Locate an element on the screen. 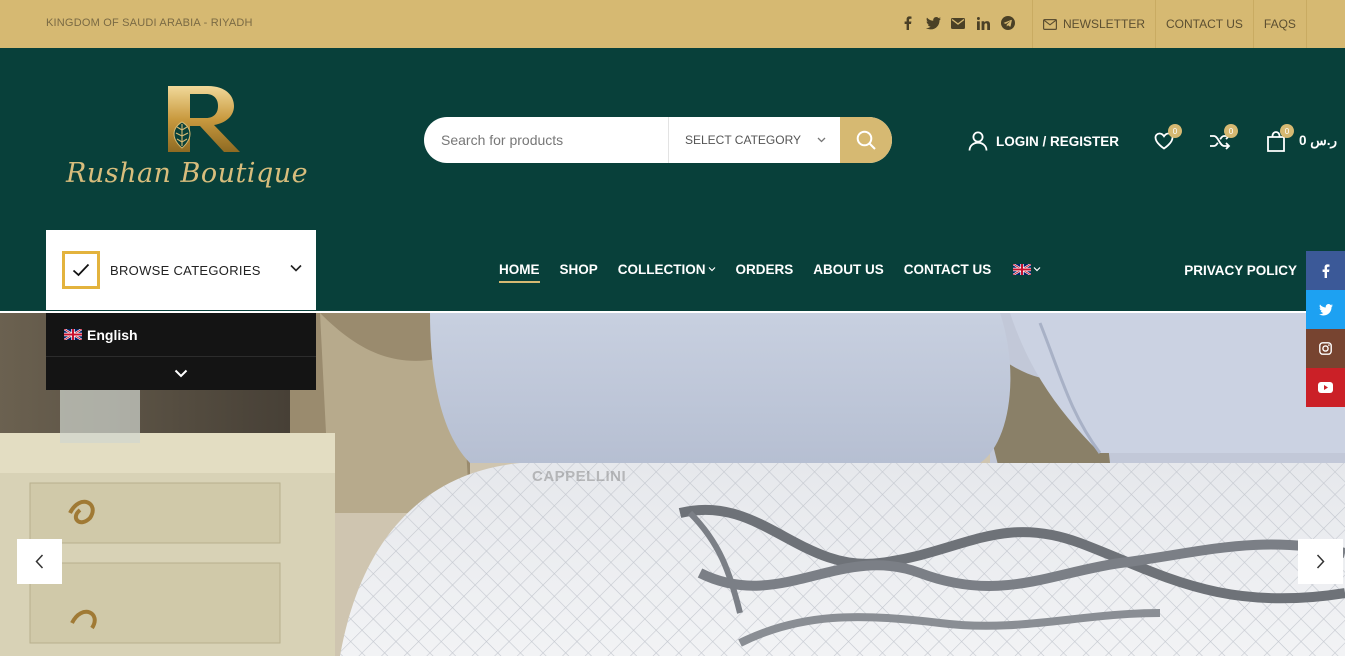  floating-twitter-button is located at coordinates (1325, 309).